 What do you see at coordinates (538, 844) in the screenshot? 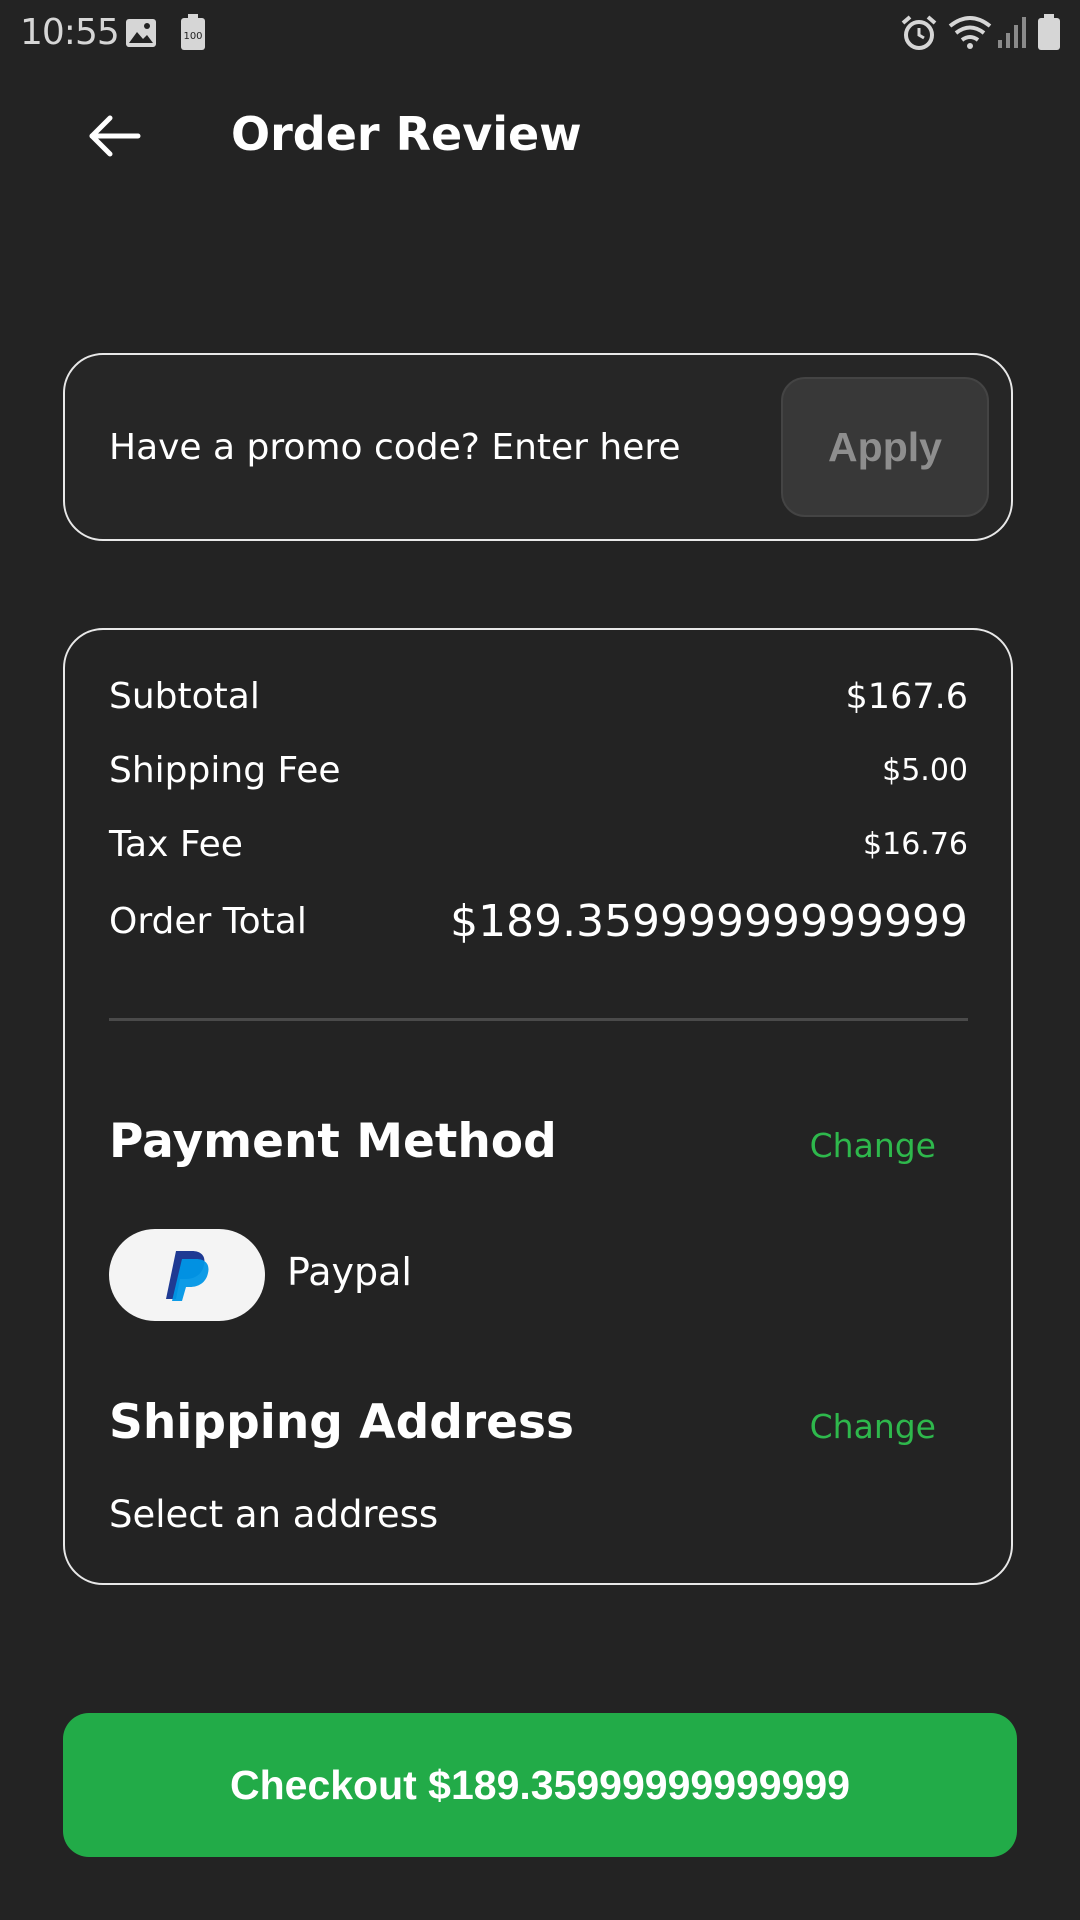
I see `tax-fee-row: Tax Fee $16.76` at bounding box center [538, 844].